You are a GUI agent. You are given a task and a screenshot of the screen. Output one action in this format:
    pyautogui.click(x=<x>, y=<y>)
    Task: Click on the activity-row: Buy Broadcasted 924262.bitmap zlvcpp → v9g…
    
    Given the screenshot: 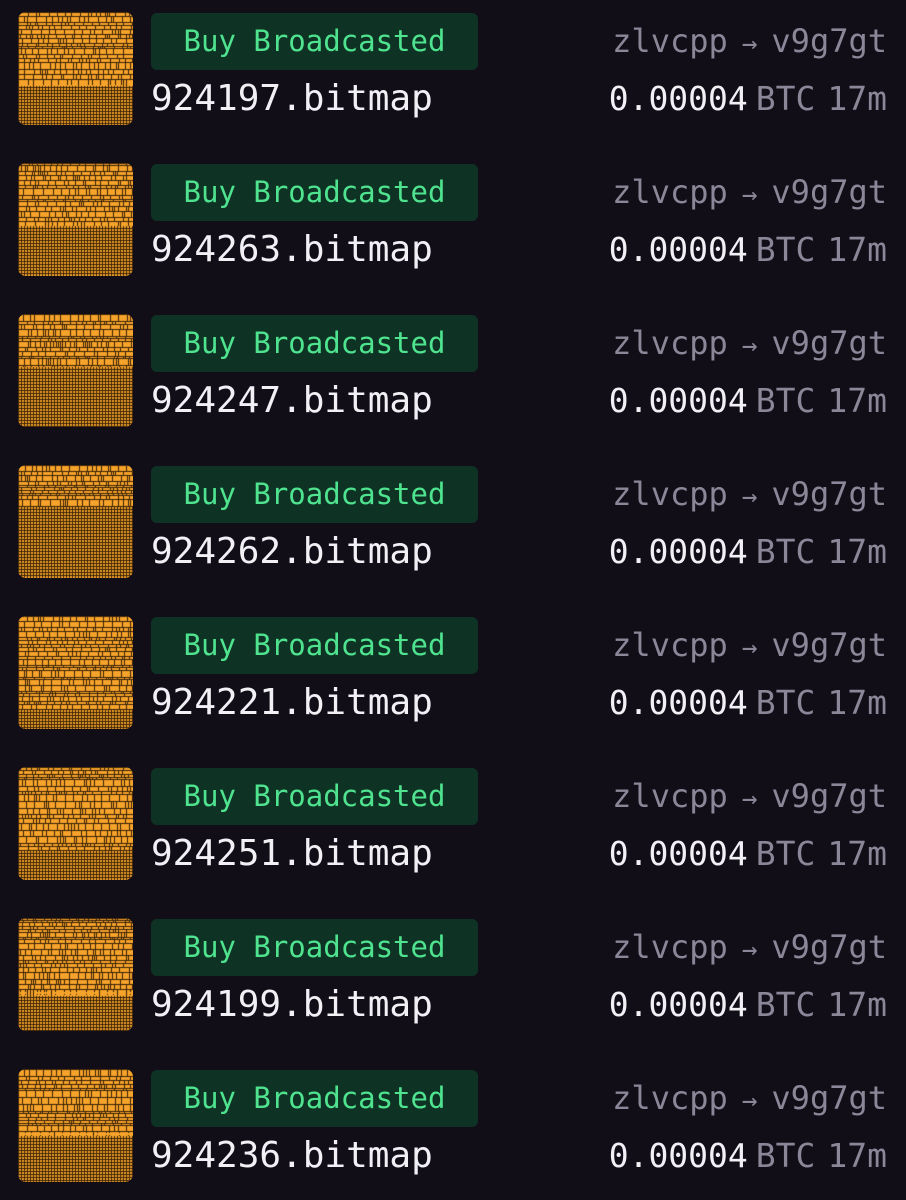 What is the action you would take?
    pyautogui.click(x=453, y=528)
    